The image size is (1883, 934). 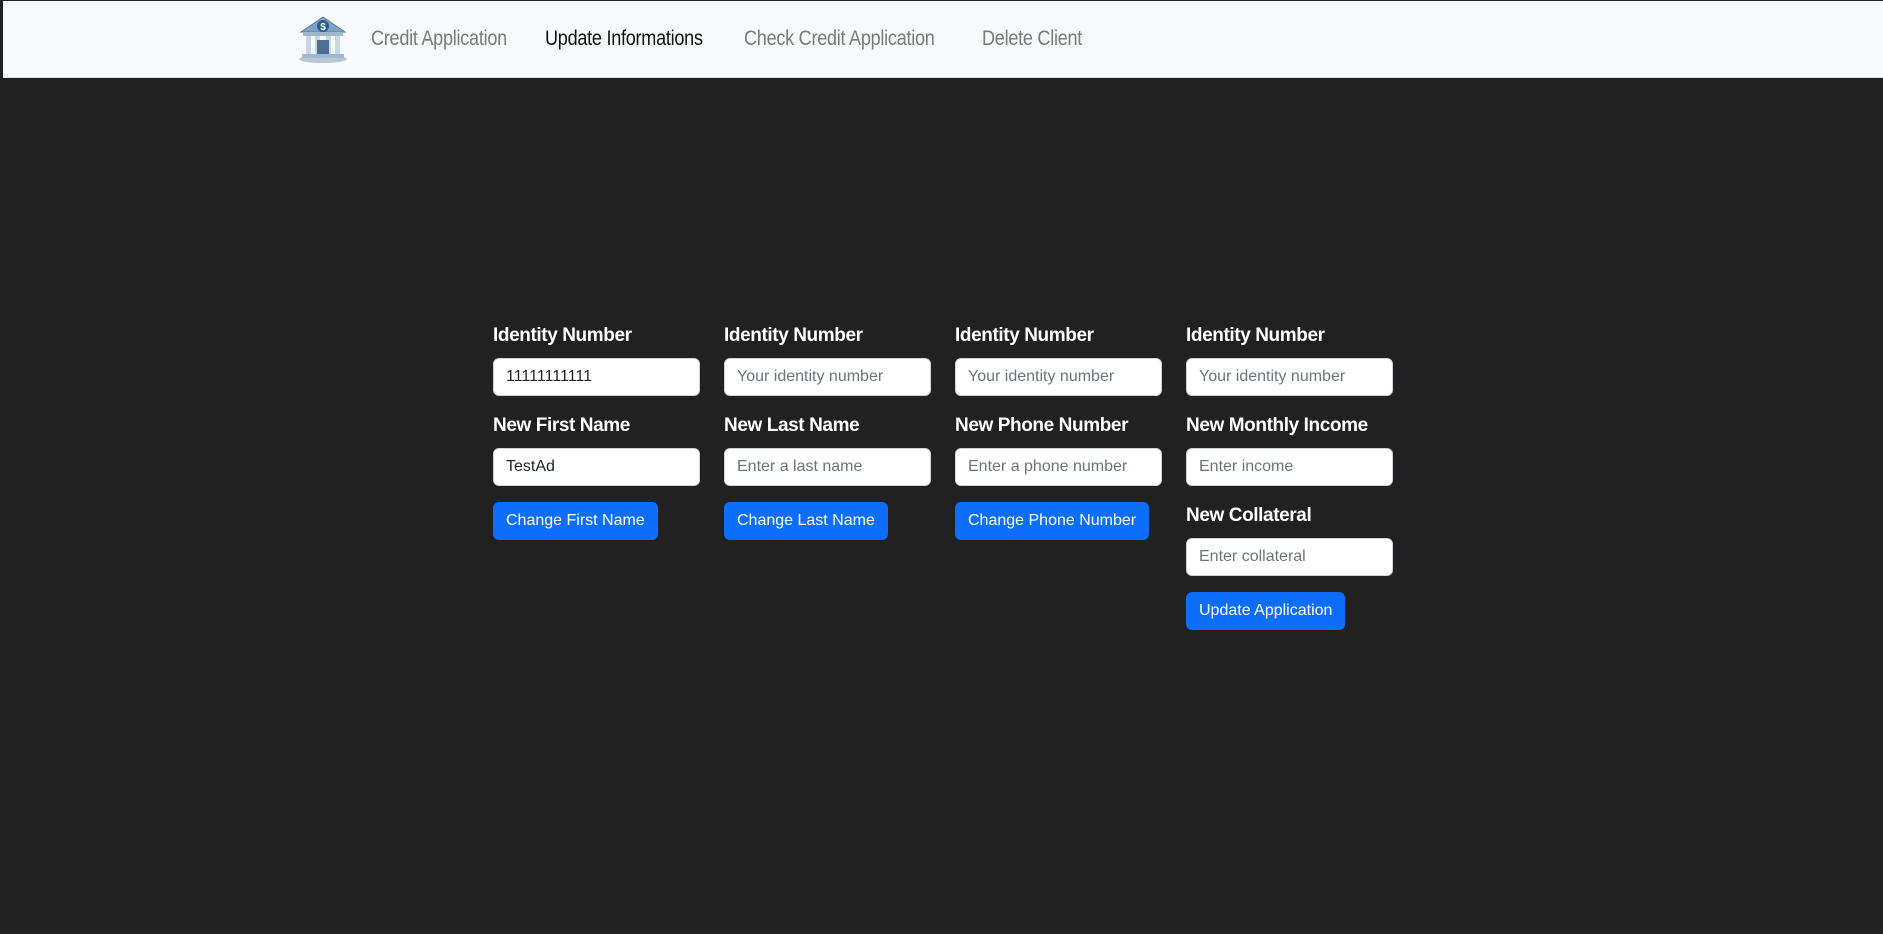 I want to click on change-first-name-button: Change First Name, so click(x=575, y=521).